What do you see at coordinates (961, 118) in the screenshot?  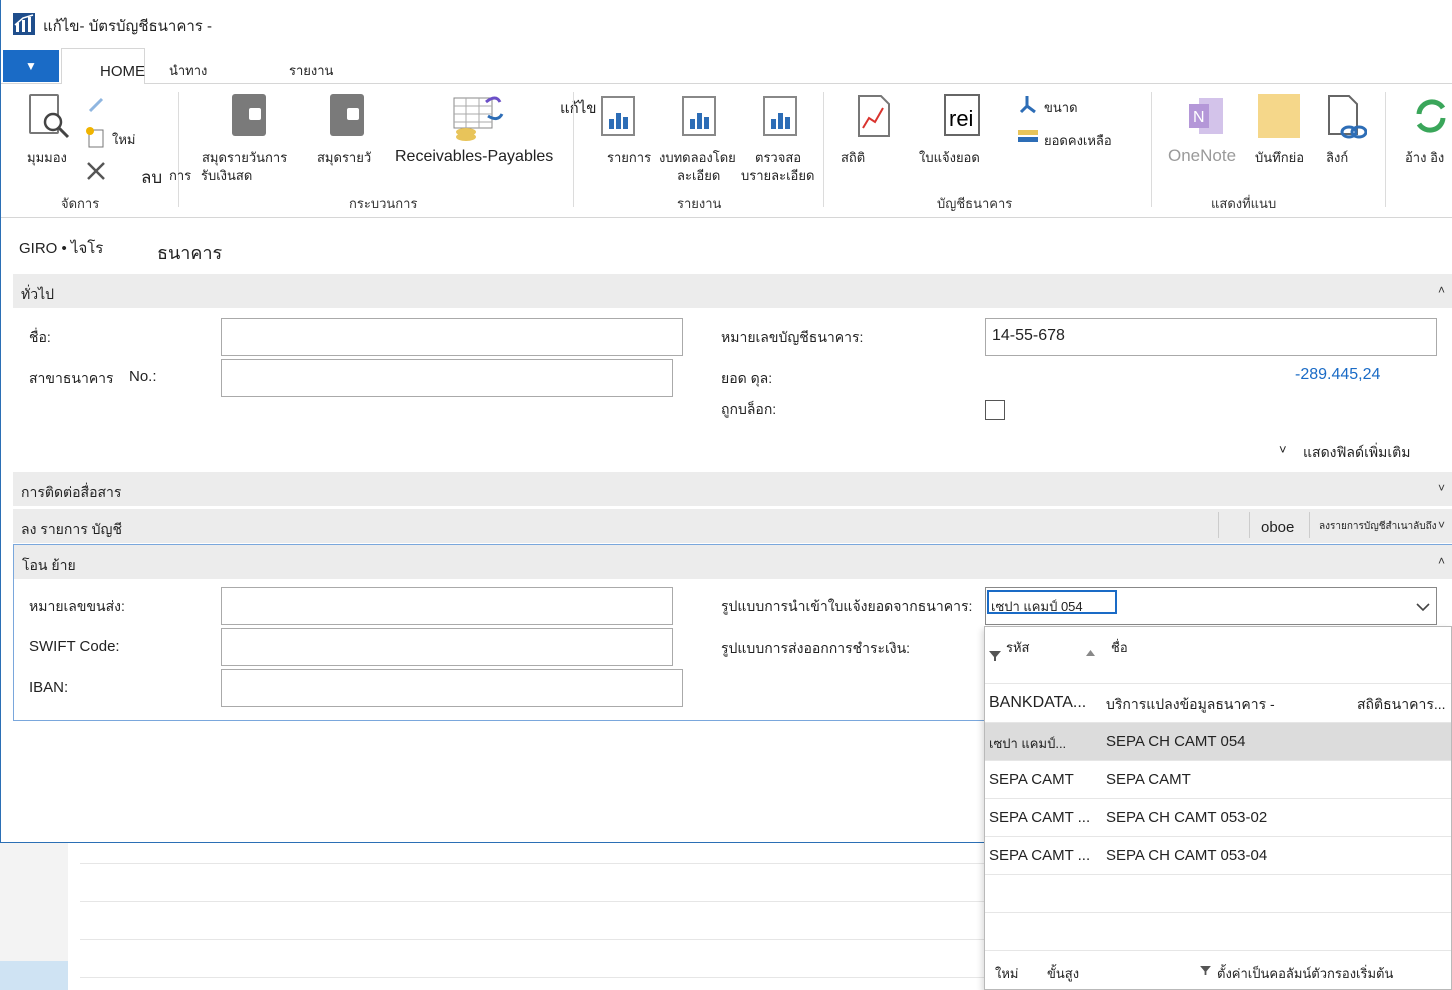 I see `statements-icon-text: rei` at bounding box center [961, 118].